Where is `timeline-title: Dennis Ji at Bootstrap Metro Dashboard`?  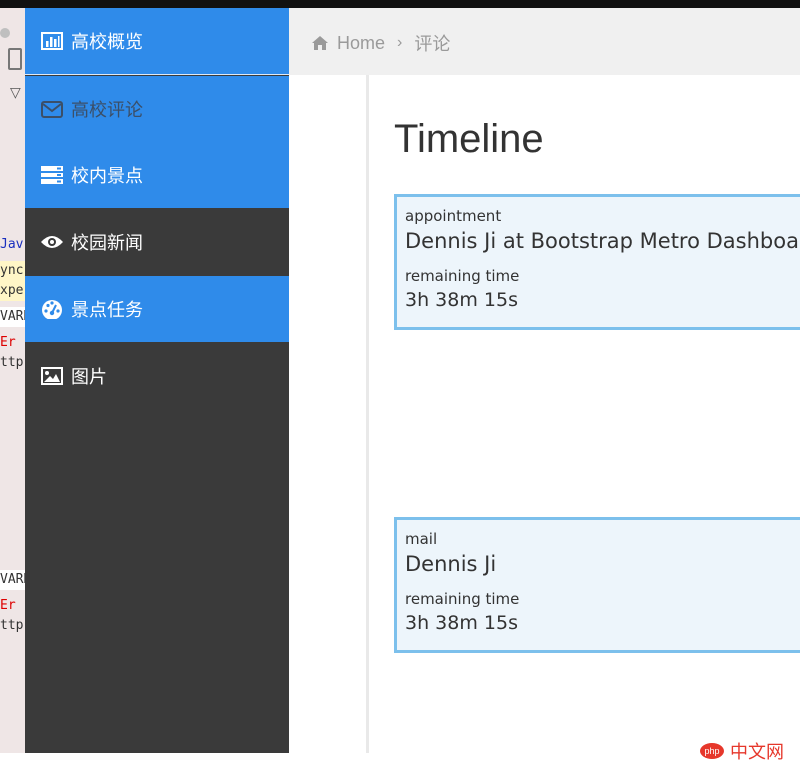 timeline-title: Dennis Ji at Bootstrap Metro Dashboard is located at coordinates (602, 241).